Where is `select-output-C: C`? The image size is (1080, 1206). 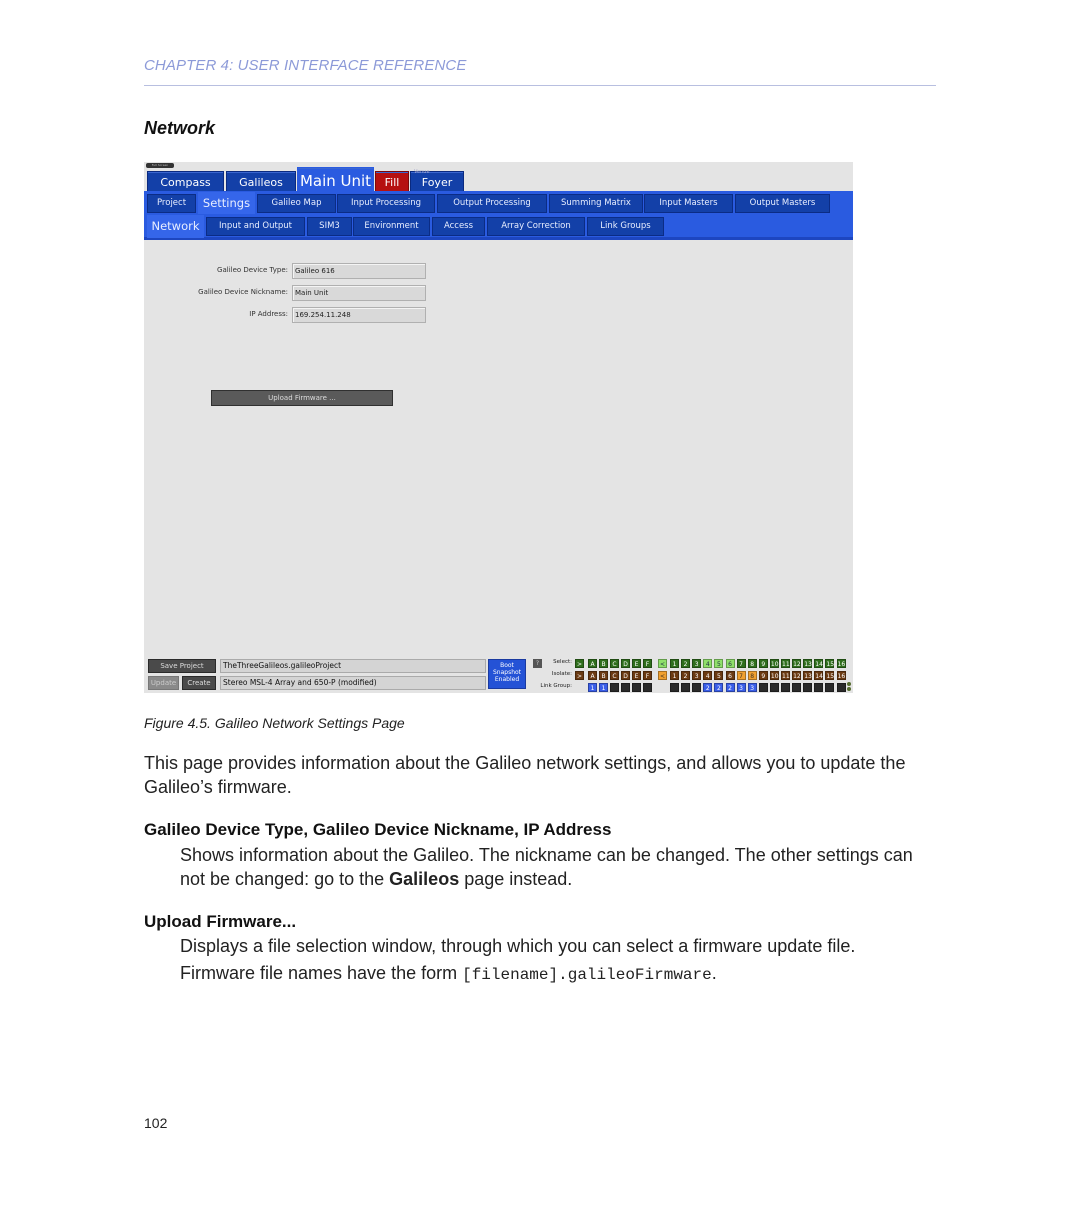 select-output-C: C is located at coordinates (614, 663).